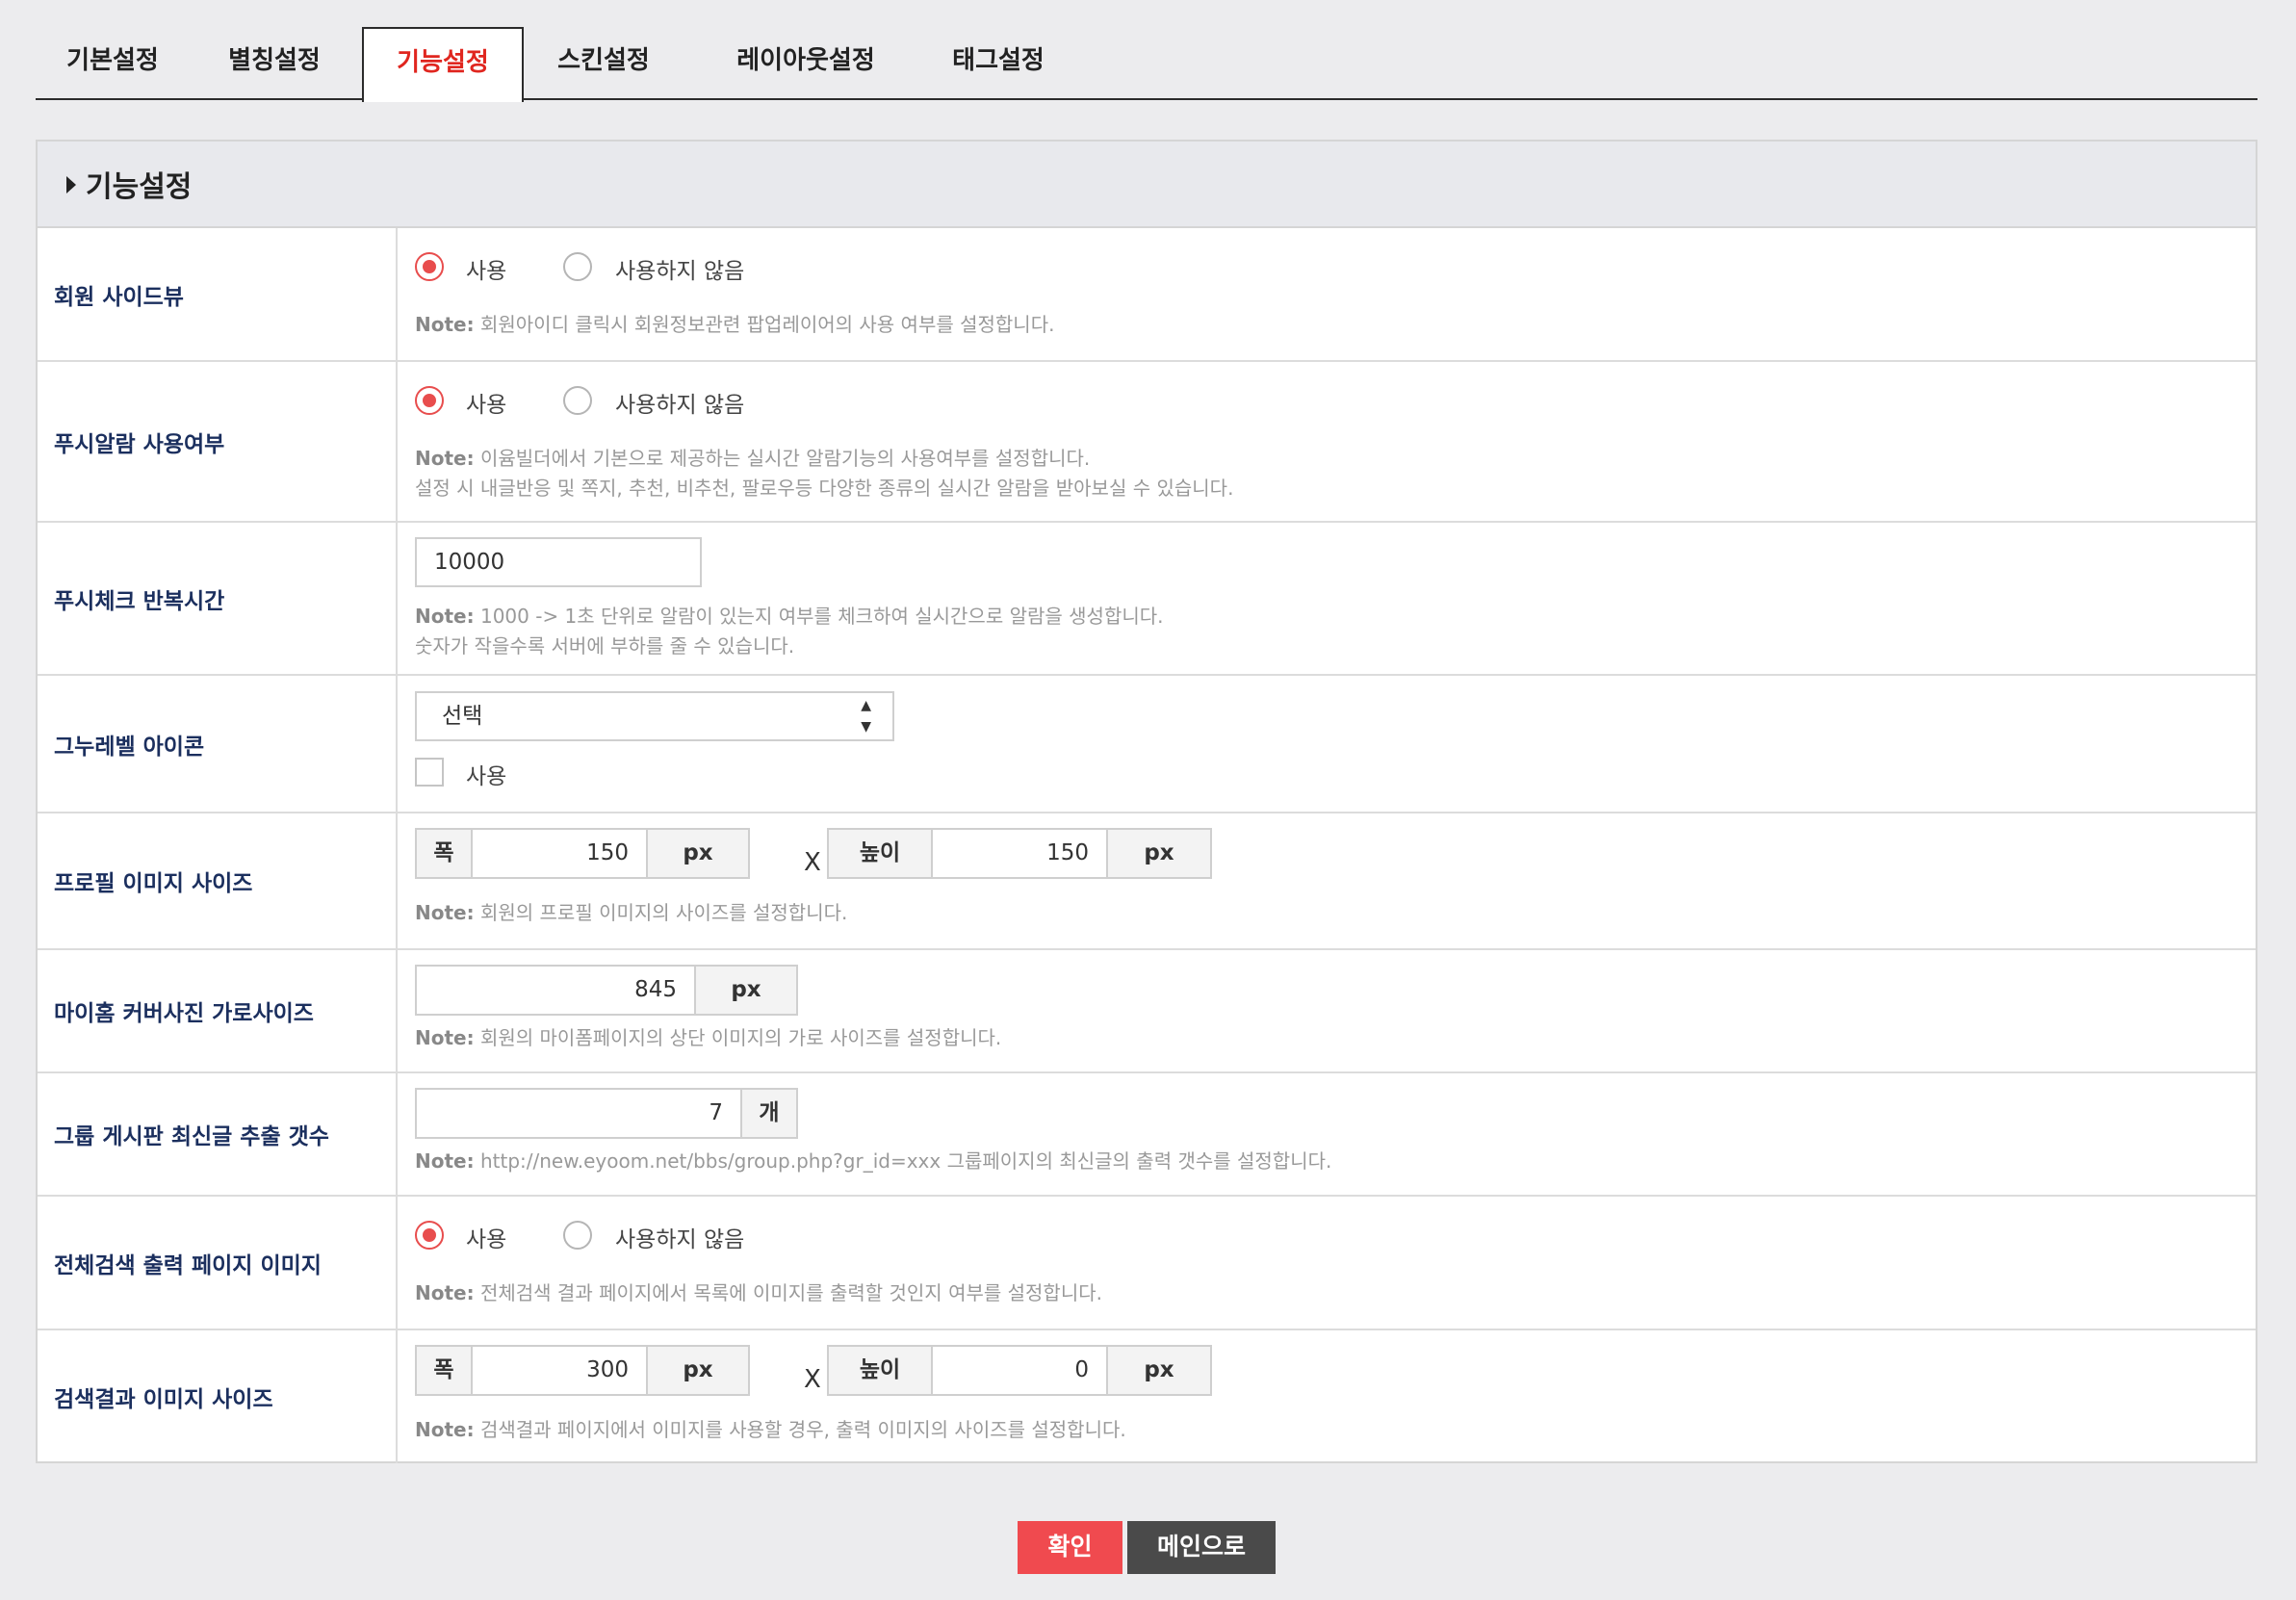 This screenshot has width=2296, height=1600. Describe the element at coordinates (191, 1136) in the screenshot. I see `row-label: 그룹 게시판 최신글 추출 갯수` at that location.